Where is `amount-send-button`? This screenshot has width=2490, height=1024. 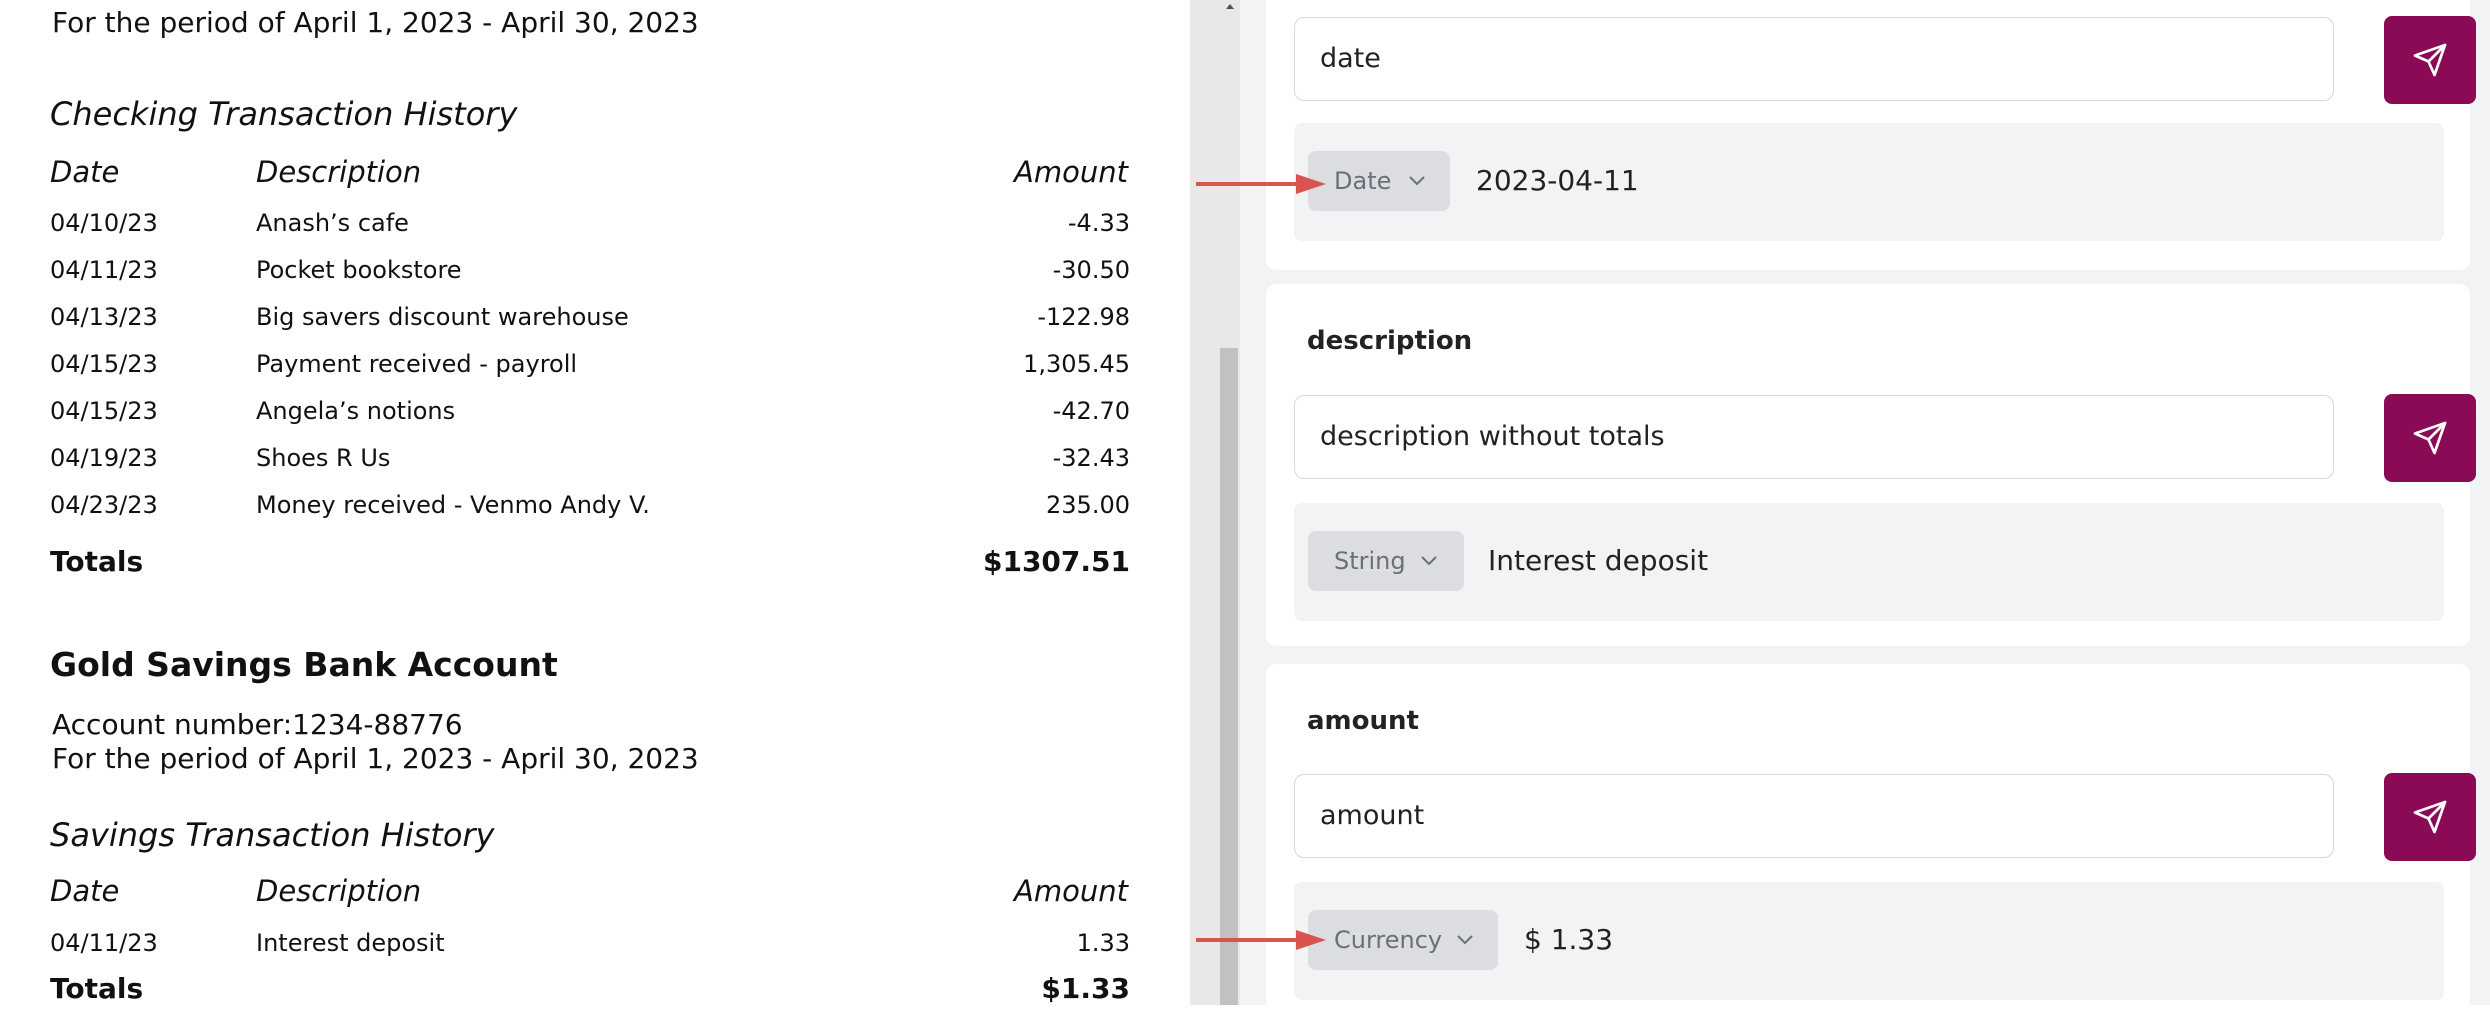 amount-send-button is located at coordinates (2430, 817).